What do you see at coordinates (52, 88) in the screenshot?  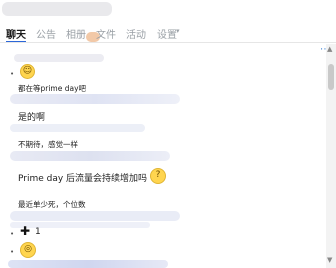 I see `message-text: 都在等prime day吧` at bounding box center [52, 88].